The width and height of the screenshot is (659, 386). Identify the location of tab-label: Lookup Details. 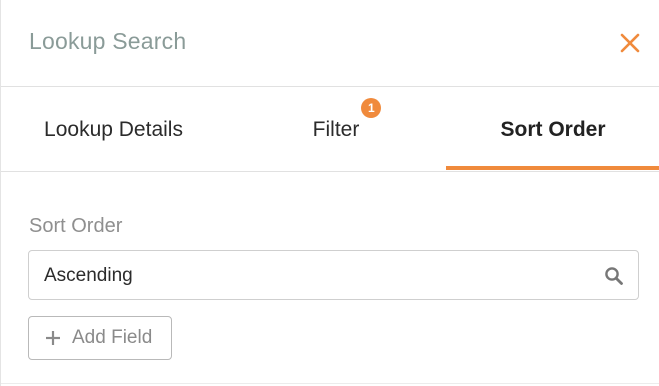
(113, 129).